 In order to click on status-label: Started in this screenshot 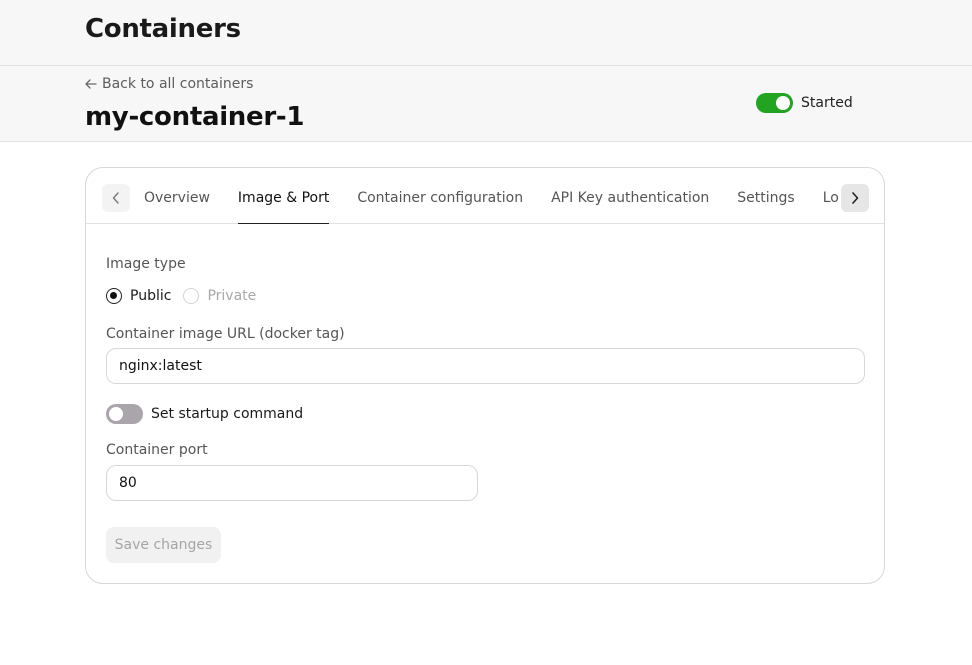, I will do `click(827, 103)`.